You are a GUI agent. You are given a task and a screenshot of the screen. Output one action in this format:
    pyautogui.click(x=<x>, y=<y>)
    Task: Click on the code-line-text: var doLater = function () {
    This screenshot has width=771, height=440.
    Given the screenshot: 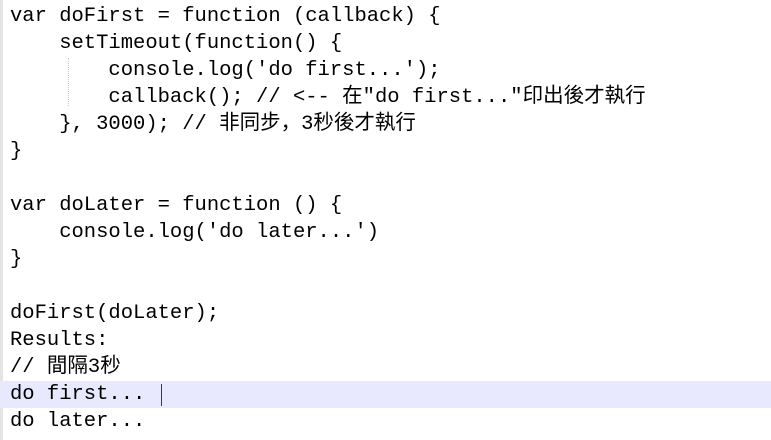 What is the action you would take?
    pyautogui.click(x=176, y=205)
    